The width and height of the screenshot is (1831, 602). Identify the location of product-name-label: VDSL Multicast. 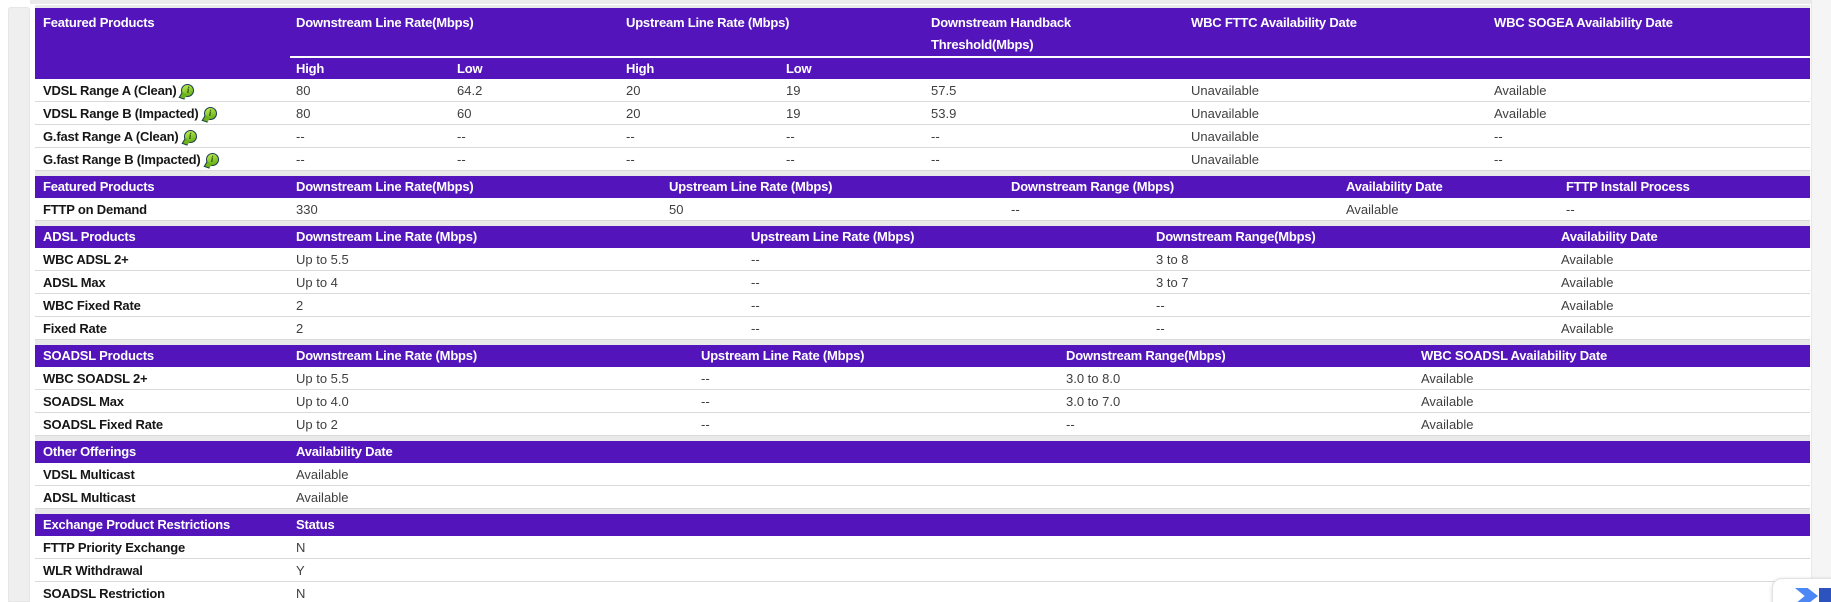
(89, 474).